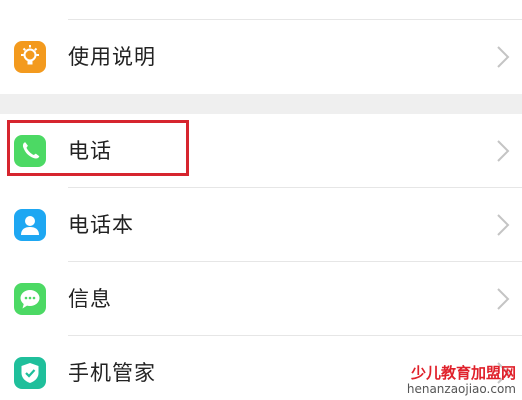  Describe the element at coordinates (461, 389) in the screenshot. I see `watermark-url: henanzaojiao.com` at that location.